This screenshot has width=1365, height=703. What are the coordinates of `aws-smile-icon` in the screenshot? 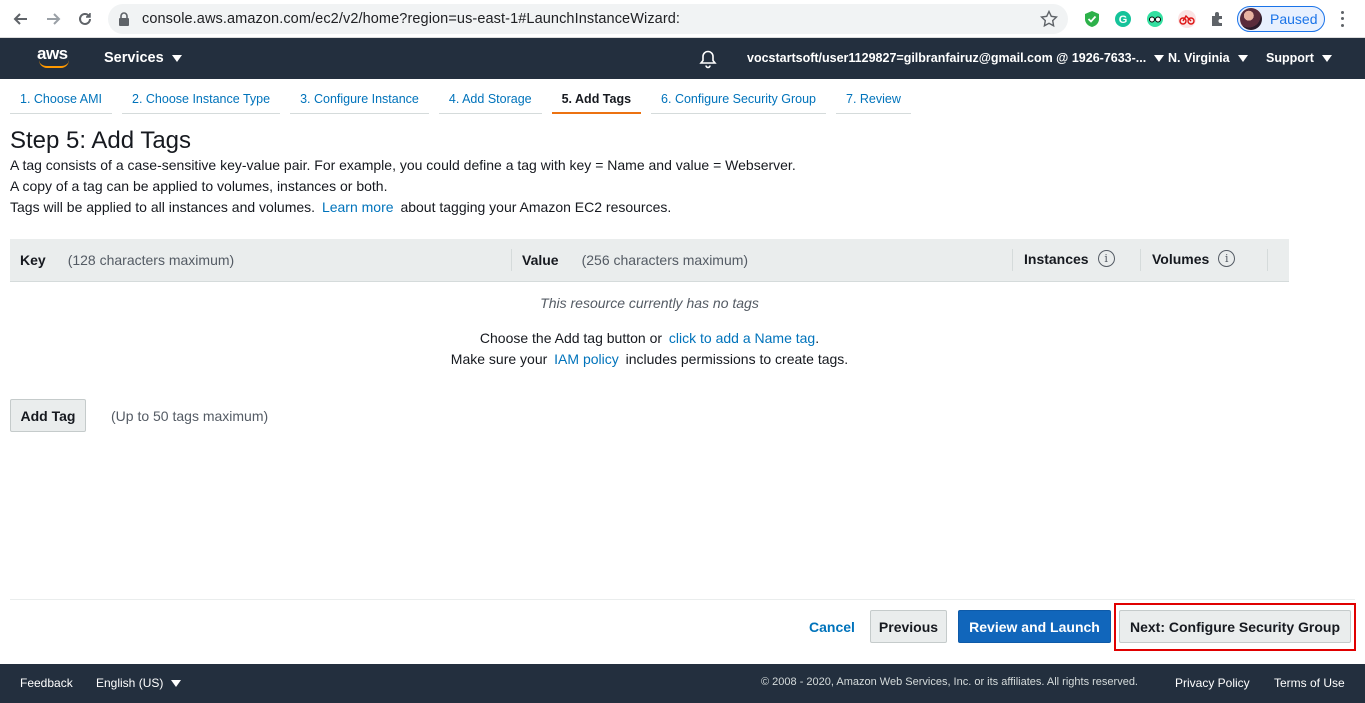 It's located at (54, 64).